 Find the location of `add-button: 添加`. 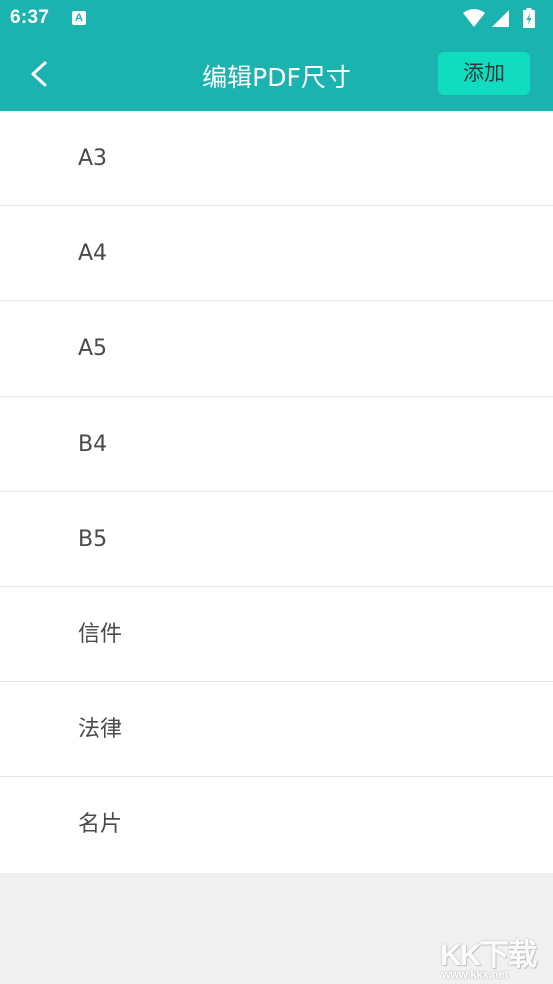

add-button: 添加 is located at coordinates (484, 73).